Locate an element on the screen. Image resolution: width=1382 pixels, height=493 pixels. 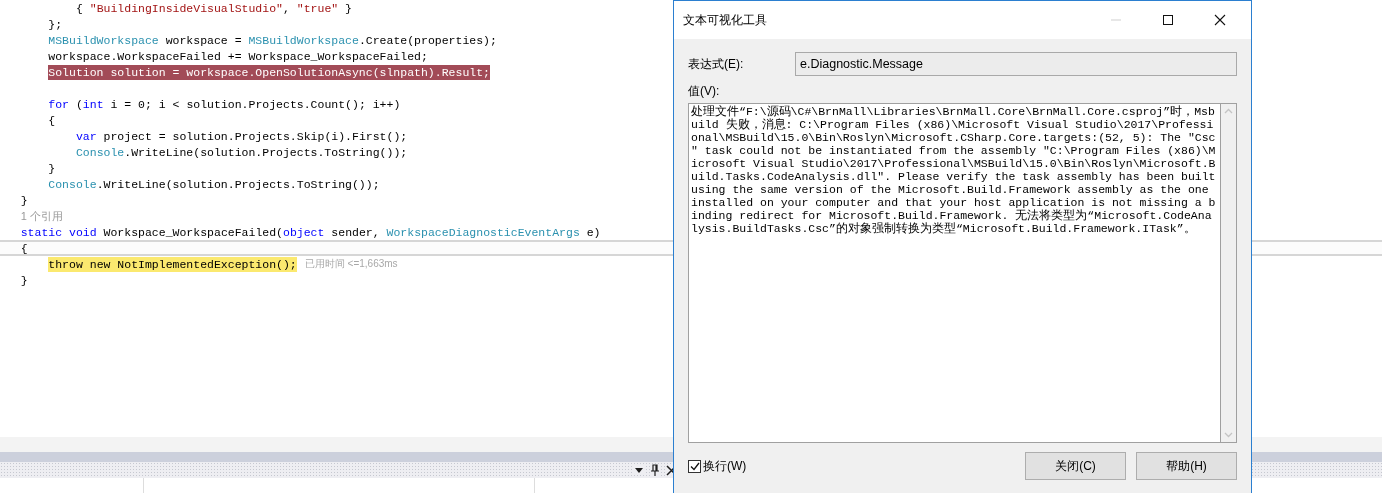
code-line: }; is located at coordinates (55, 24).